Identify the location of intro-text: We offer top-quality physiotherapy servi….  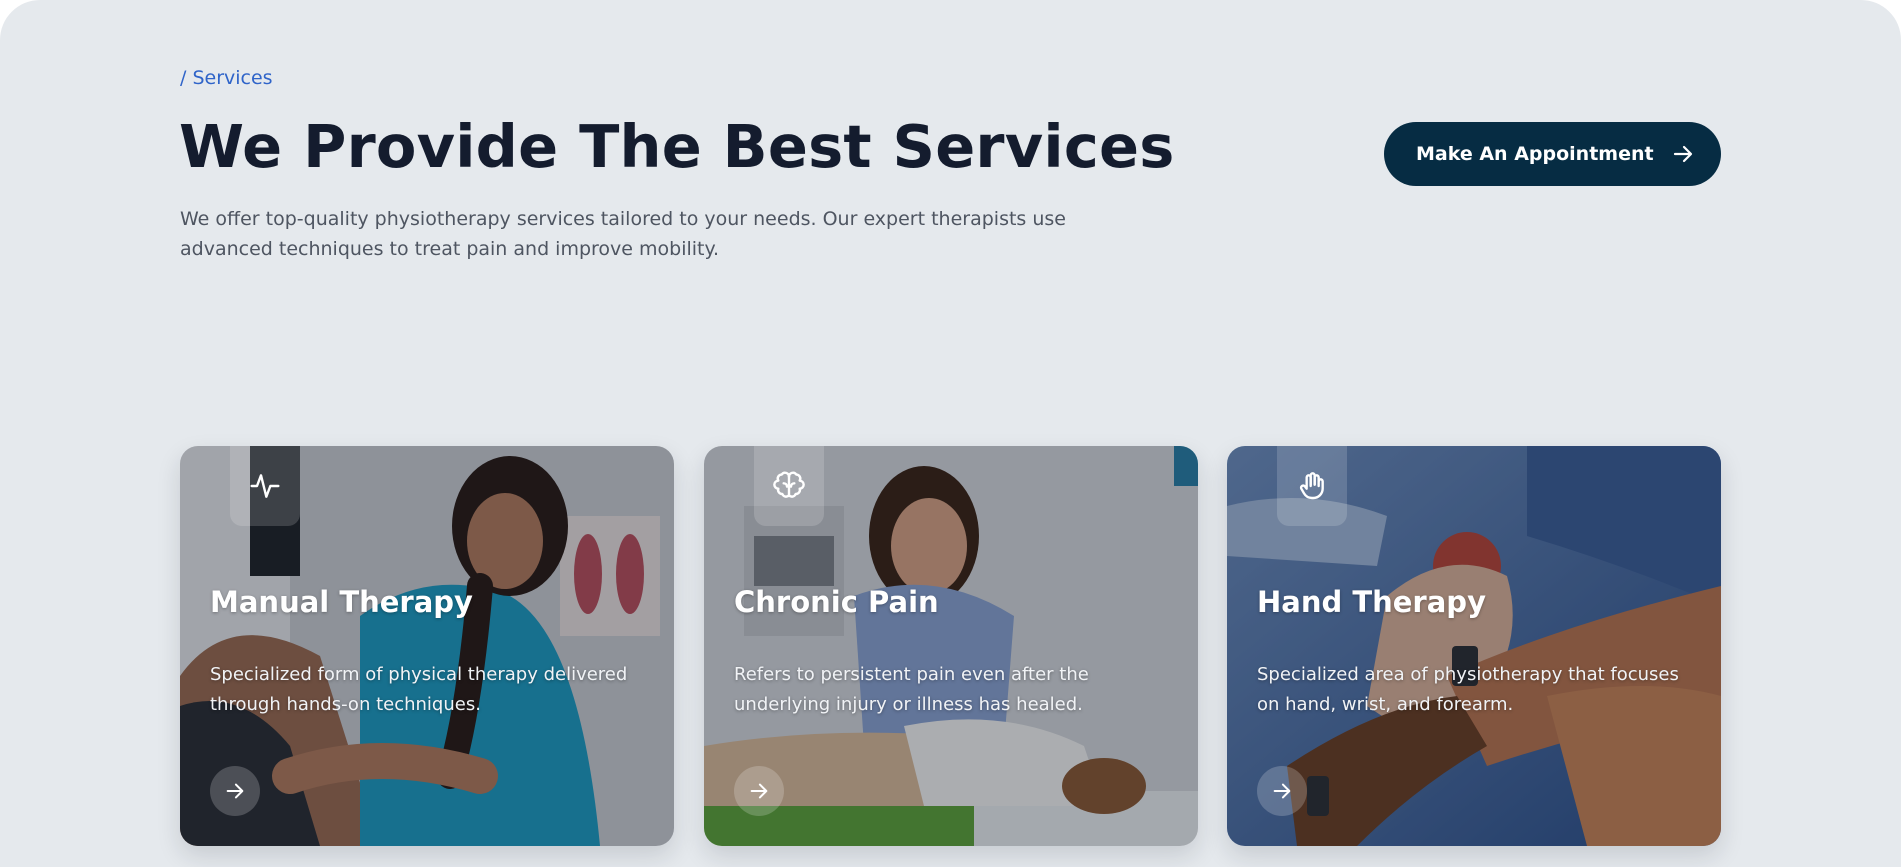
(623, 234).